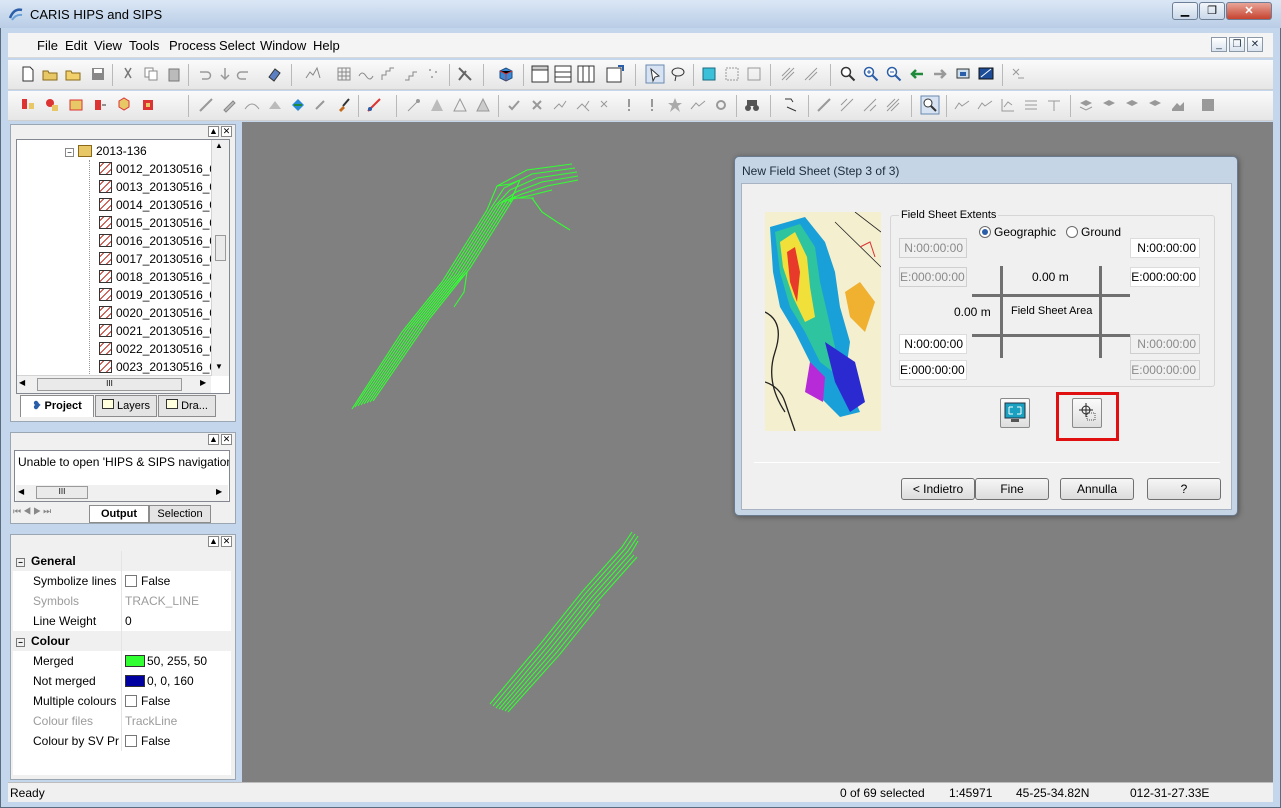  What do you see at coordinates (157, 223) in the screenshot?
I see `tree-line-item: 0015_20130516_0` at bounding box center [157, 223].